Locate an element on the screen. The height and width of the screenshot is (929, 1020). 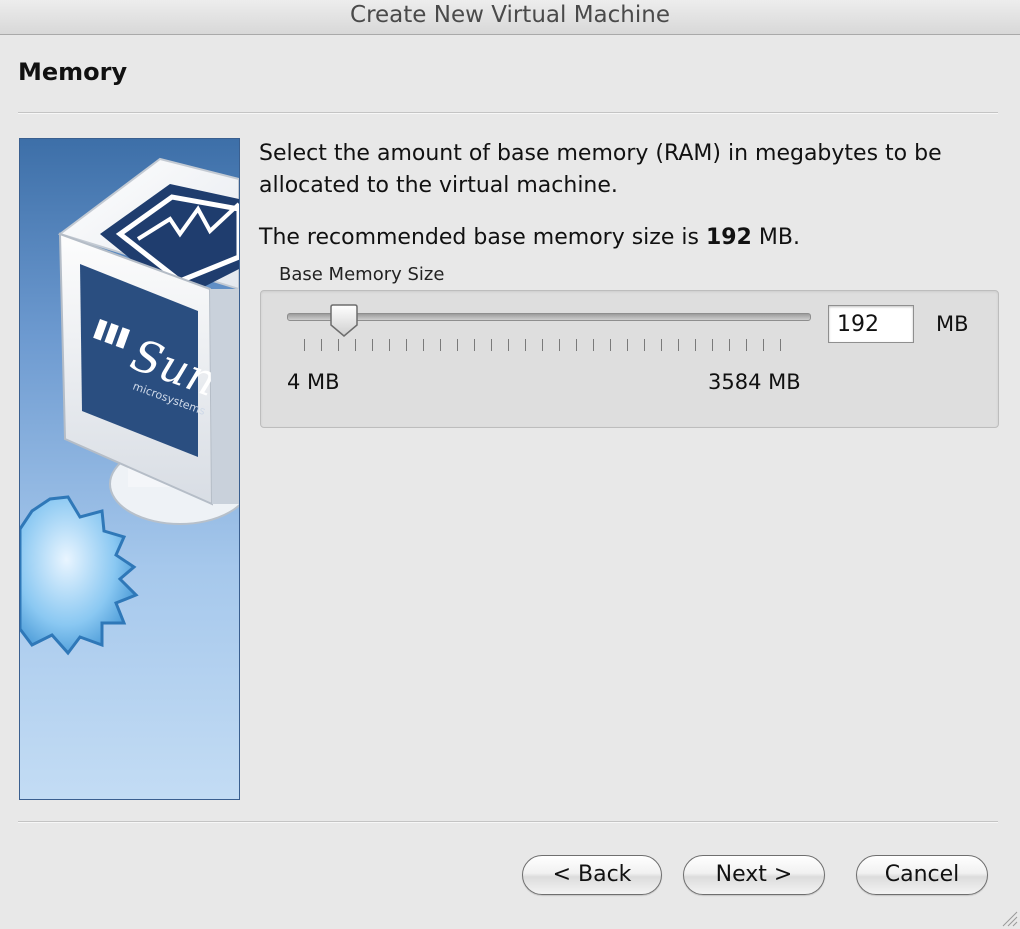
recommendation-suffix: MB. is located at coordinates (775, 237).